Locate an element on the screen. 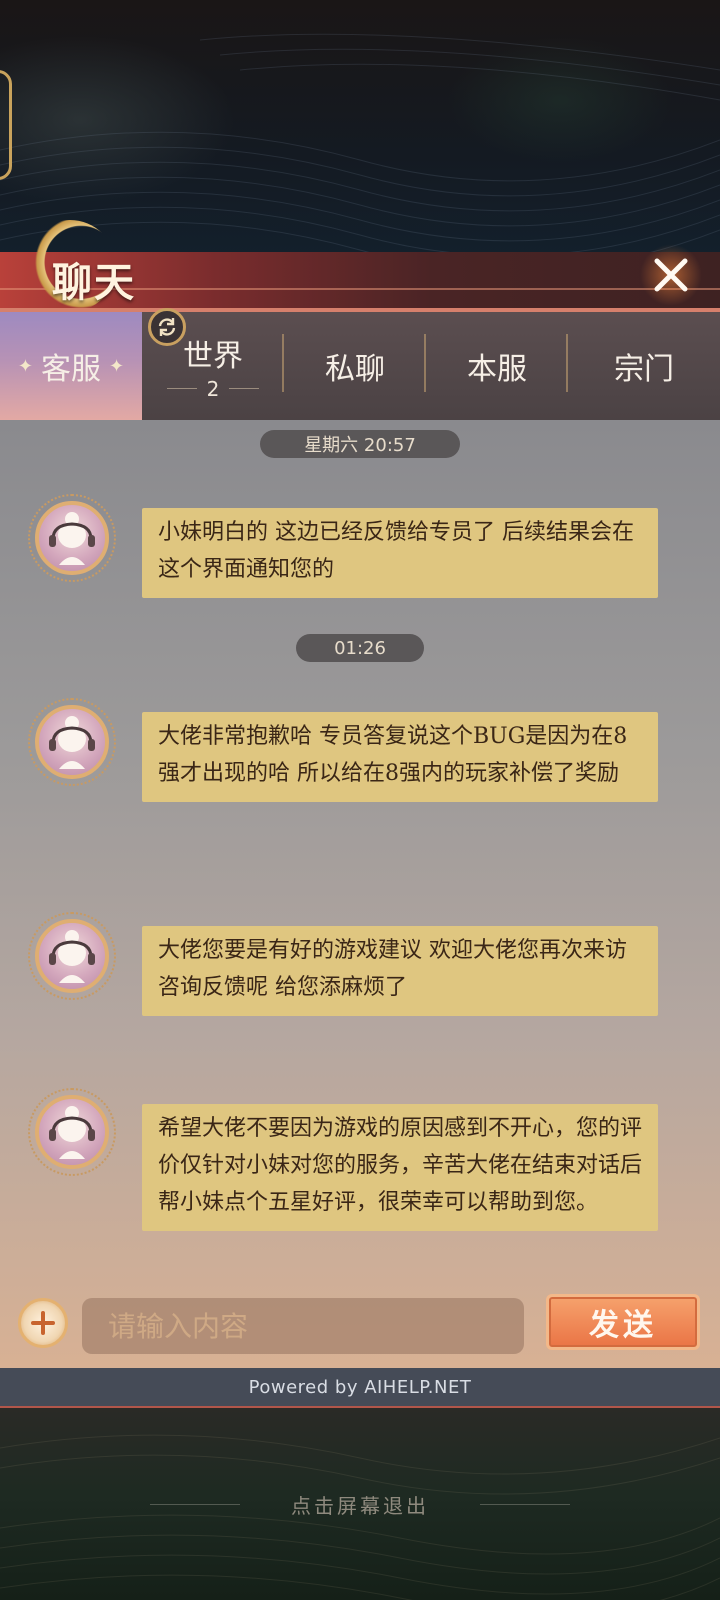 The height and width of the screenshot is (1600, 720). left-frame-decoration is located at coordinates (6, 125).